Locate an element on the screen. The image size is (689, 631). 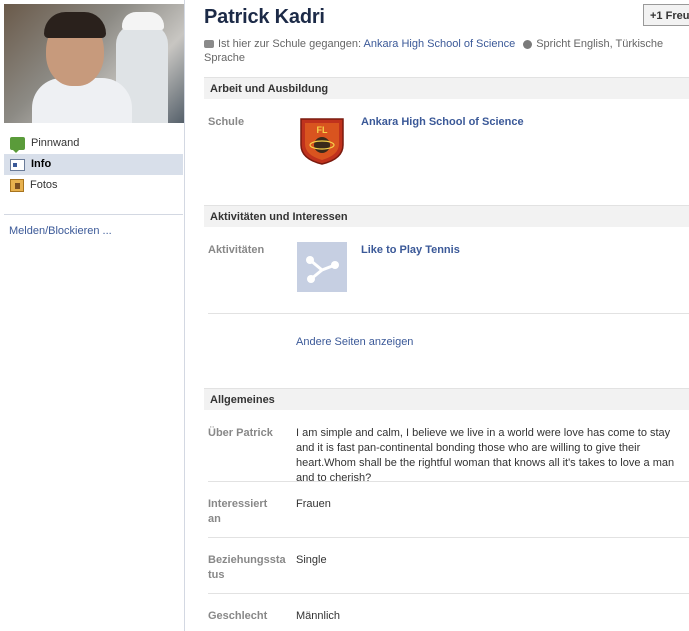
svg-text: FL is located at coordinates (322, 130).